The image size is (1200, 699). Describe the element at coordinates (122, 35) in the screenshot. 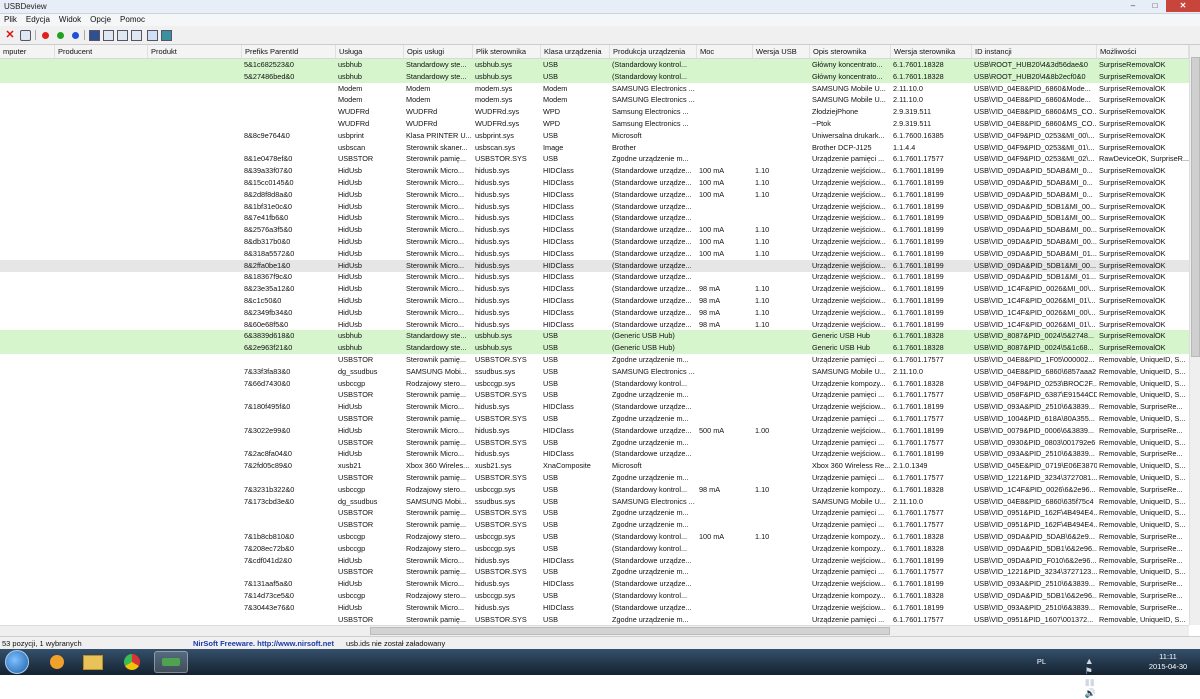

I see `copy-icon` at that location.